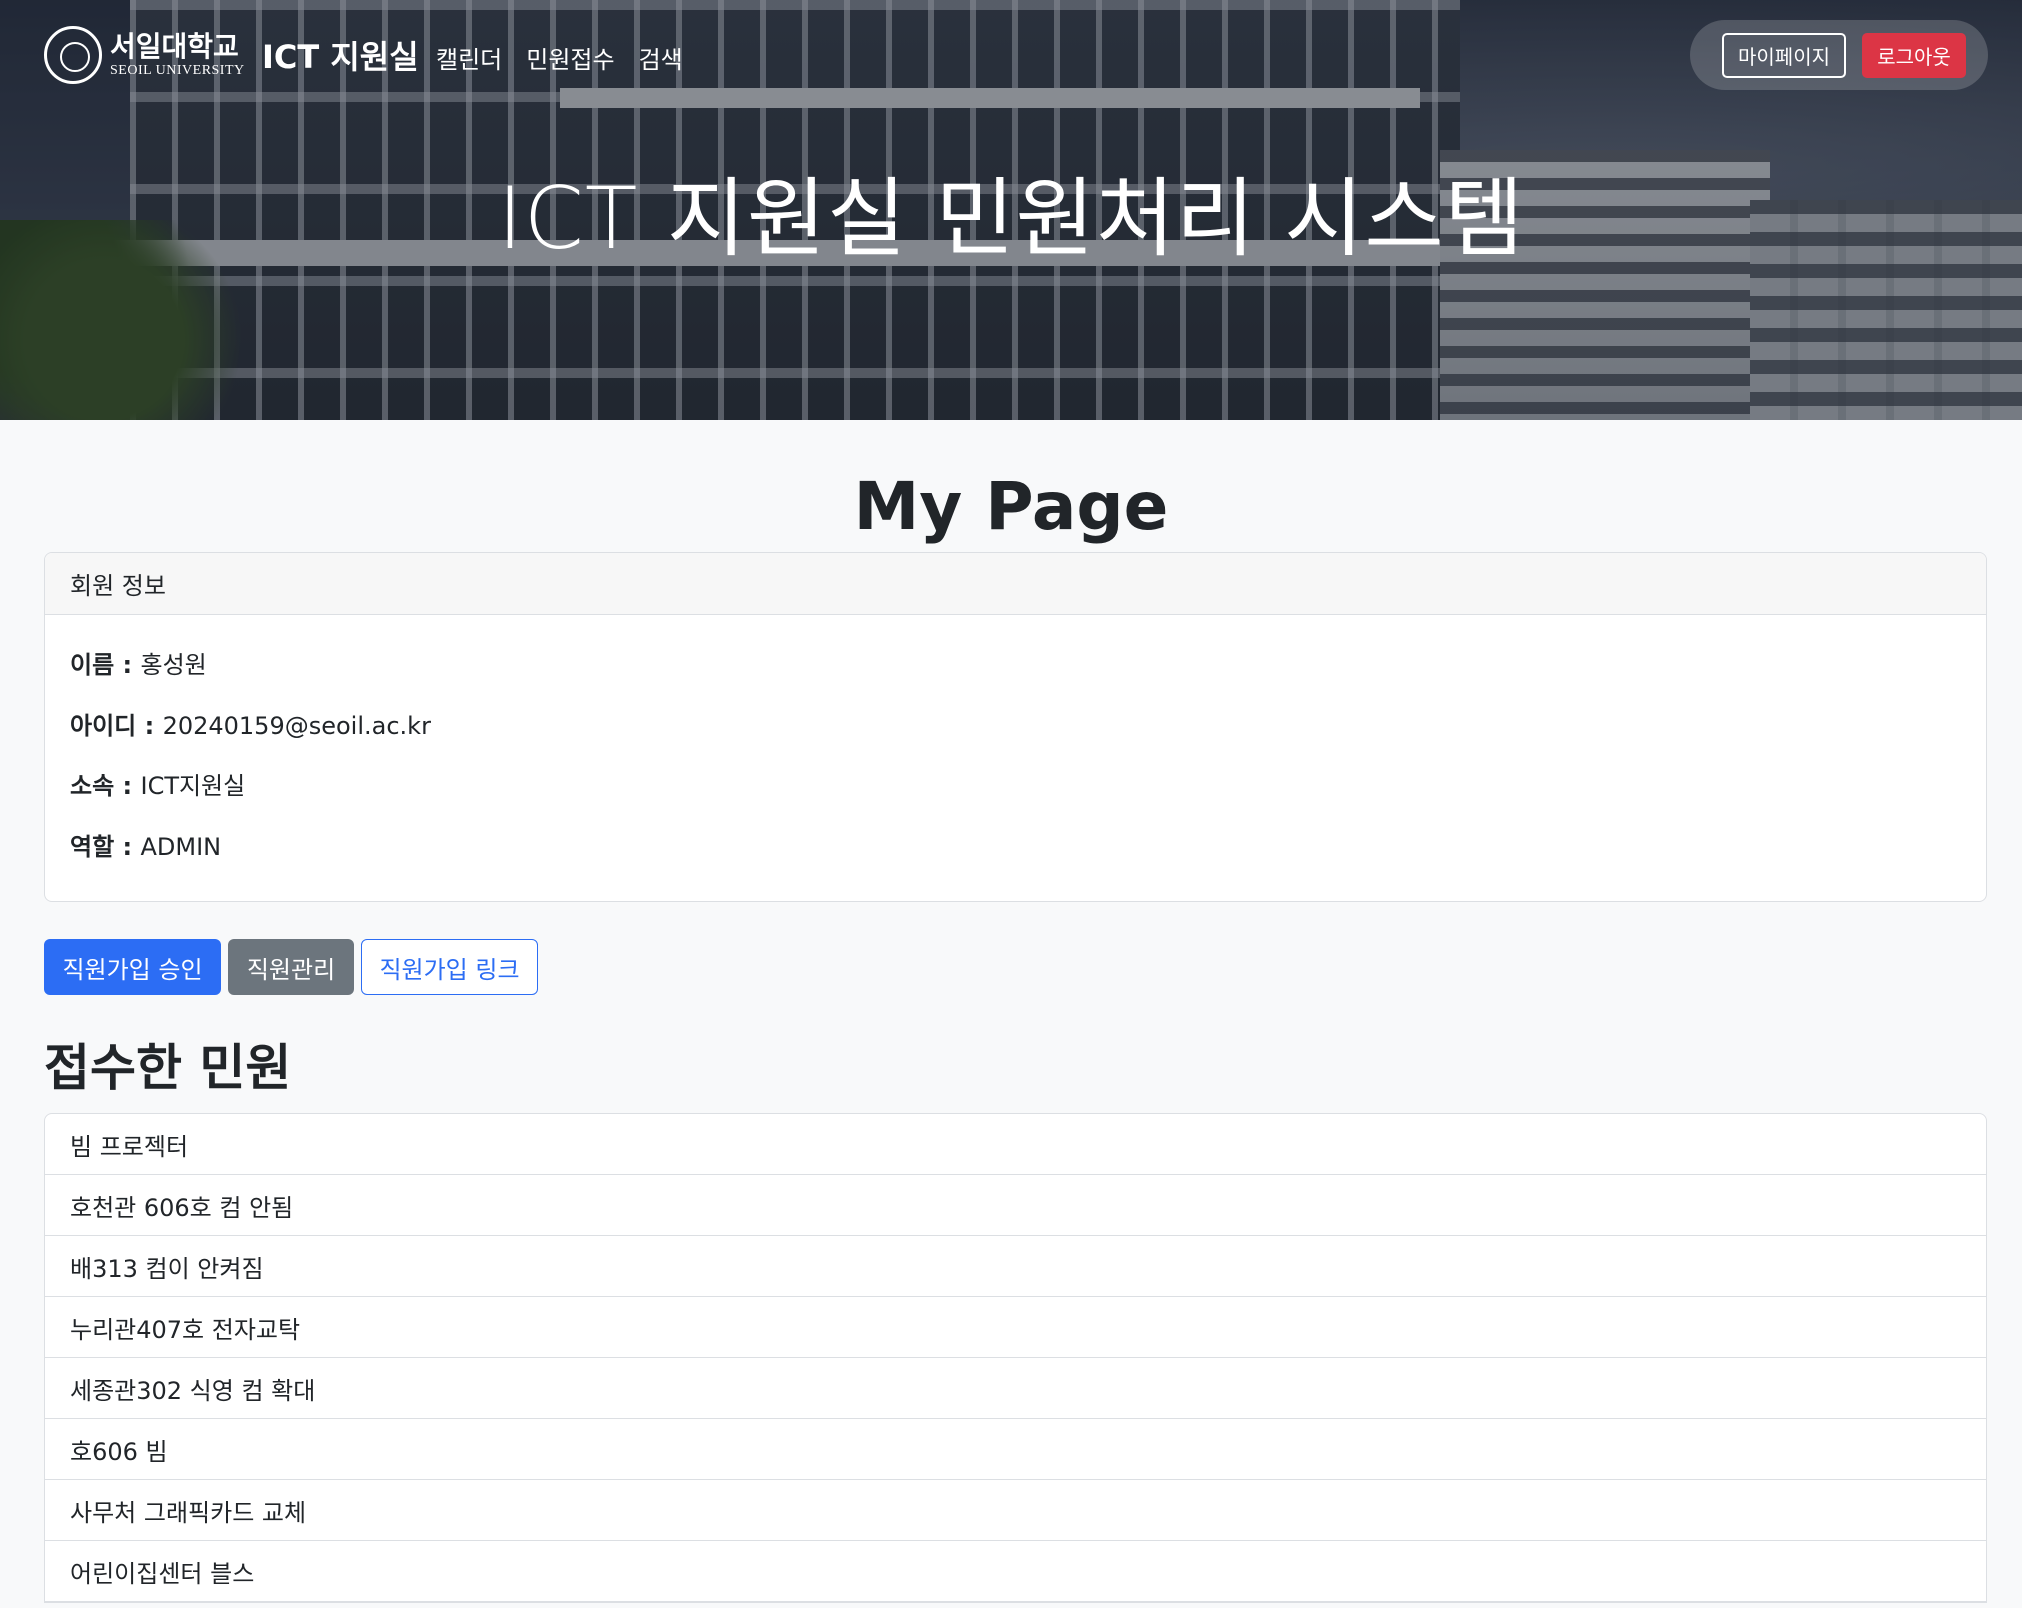 Image resolution: width=2022 pixels, height=1608 pixels. What do you see at coordinates (1015, 1327) in the screenshot?
I see `list-item: 누리관407호 전자교탁` at bounding box center [1015, 1327].